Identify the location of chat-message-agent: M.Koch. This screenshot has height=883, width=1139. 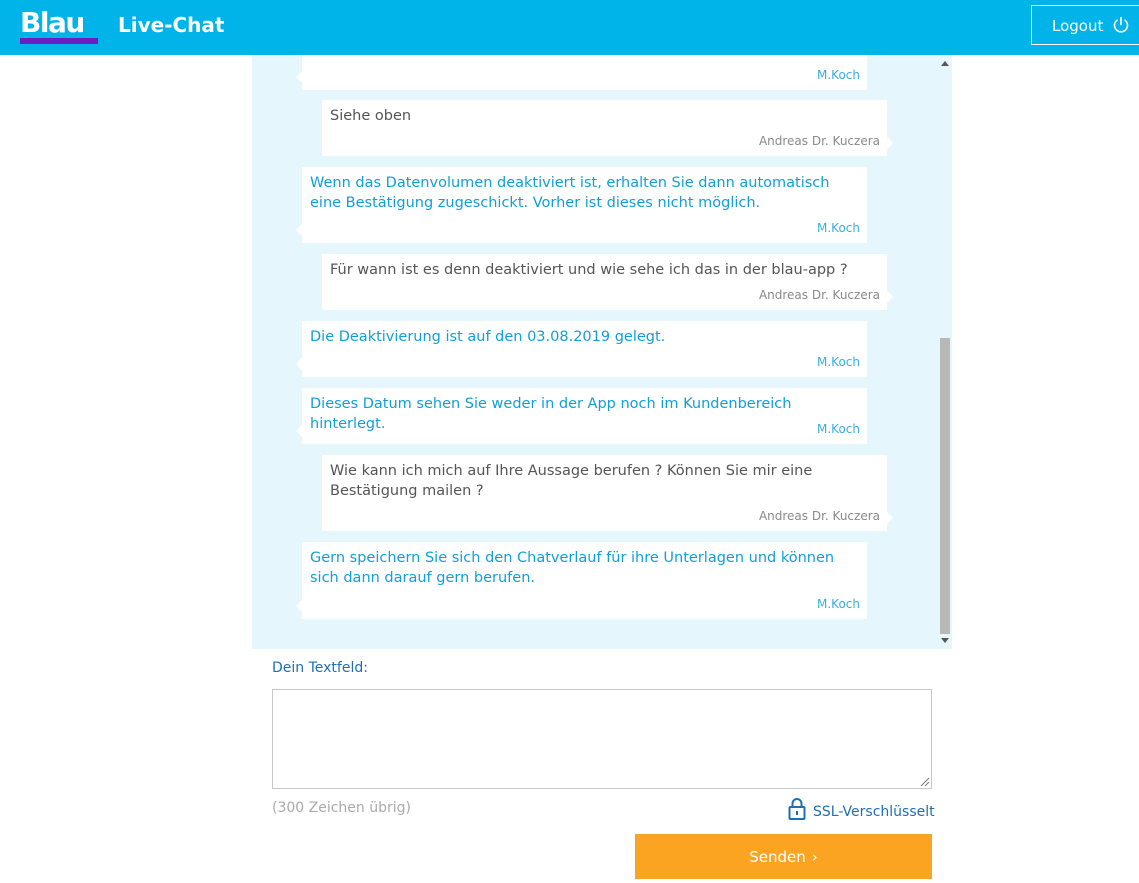
(581, 72).